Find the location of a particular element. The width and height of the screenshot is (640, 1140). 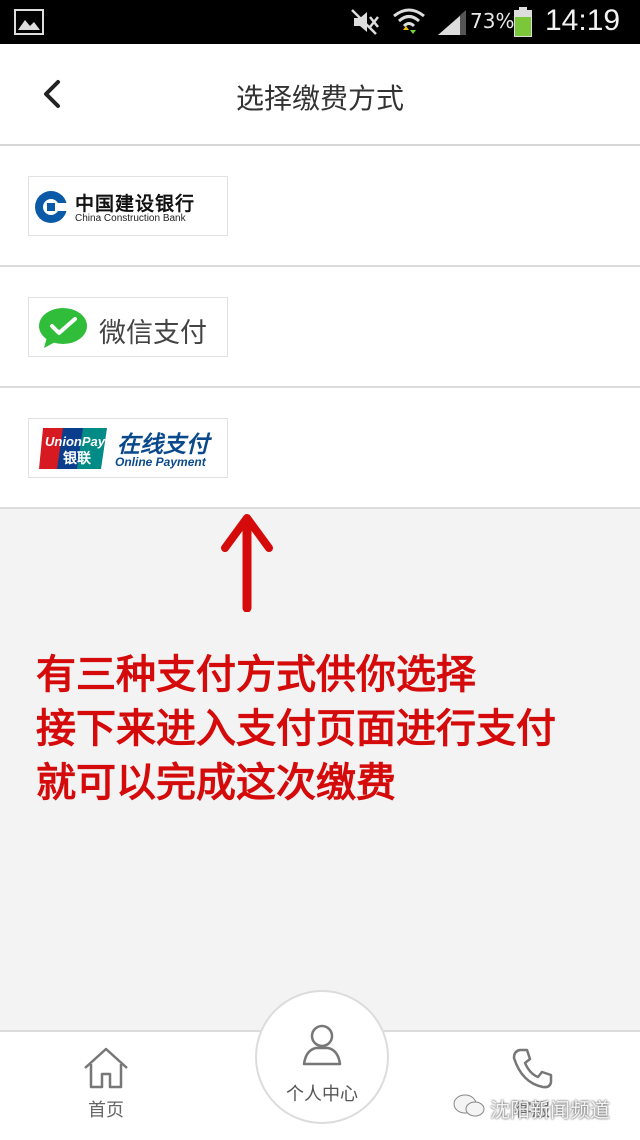

signal-icon is located at coordinates (452, 22).